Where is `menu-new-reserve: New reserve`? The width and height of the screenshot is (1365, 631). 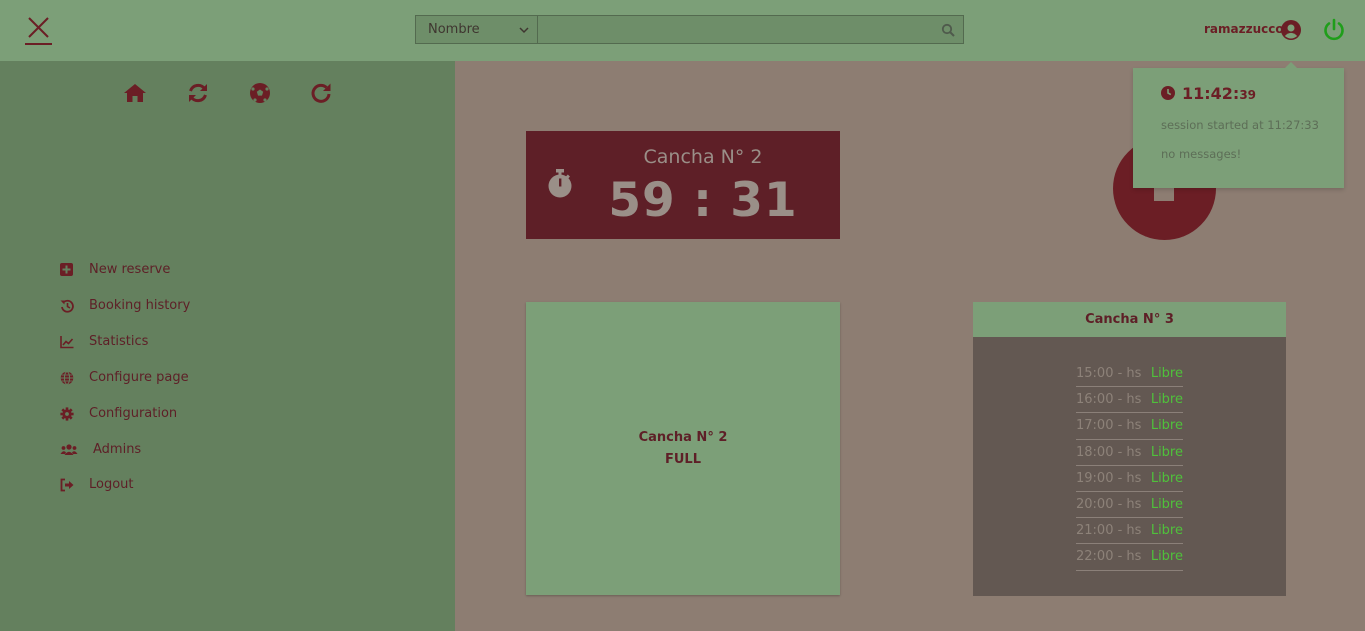 menu-new-reserve: New reserve is located at coordinates (115, 269).